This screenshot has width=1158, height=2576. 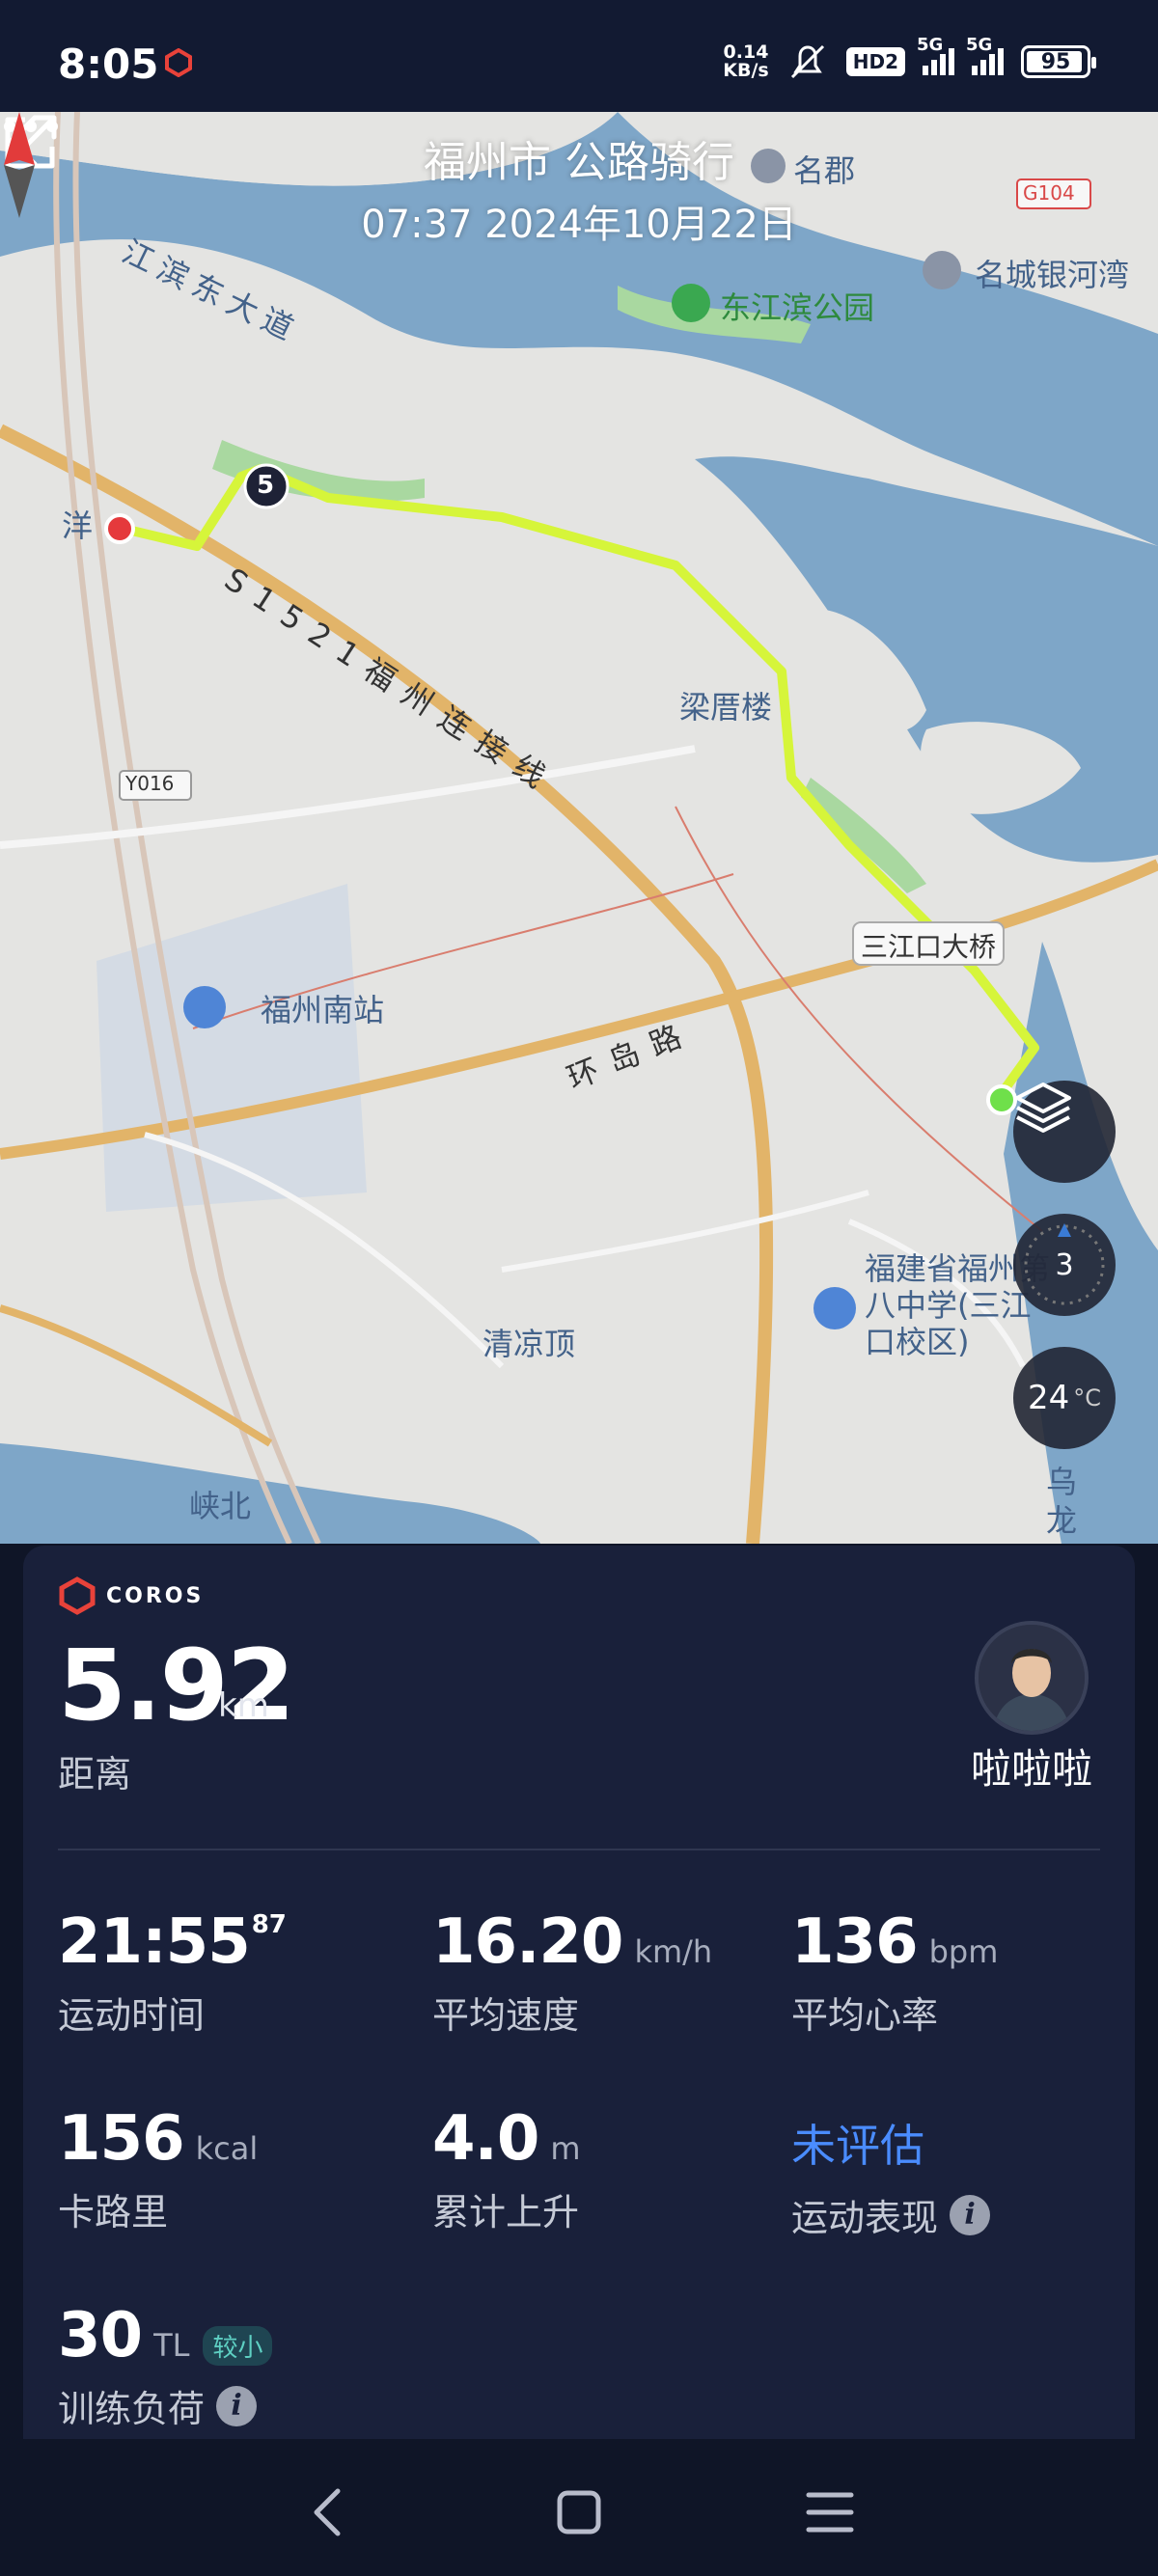 I want to click on nav-home-icon, so click(x=579, y=2512).